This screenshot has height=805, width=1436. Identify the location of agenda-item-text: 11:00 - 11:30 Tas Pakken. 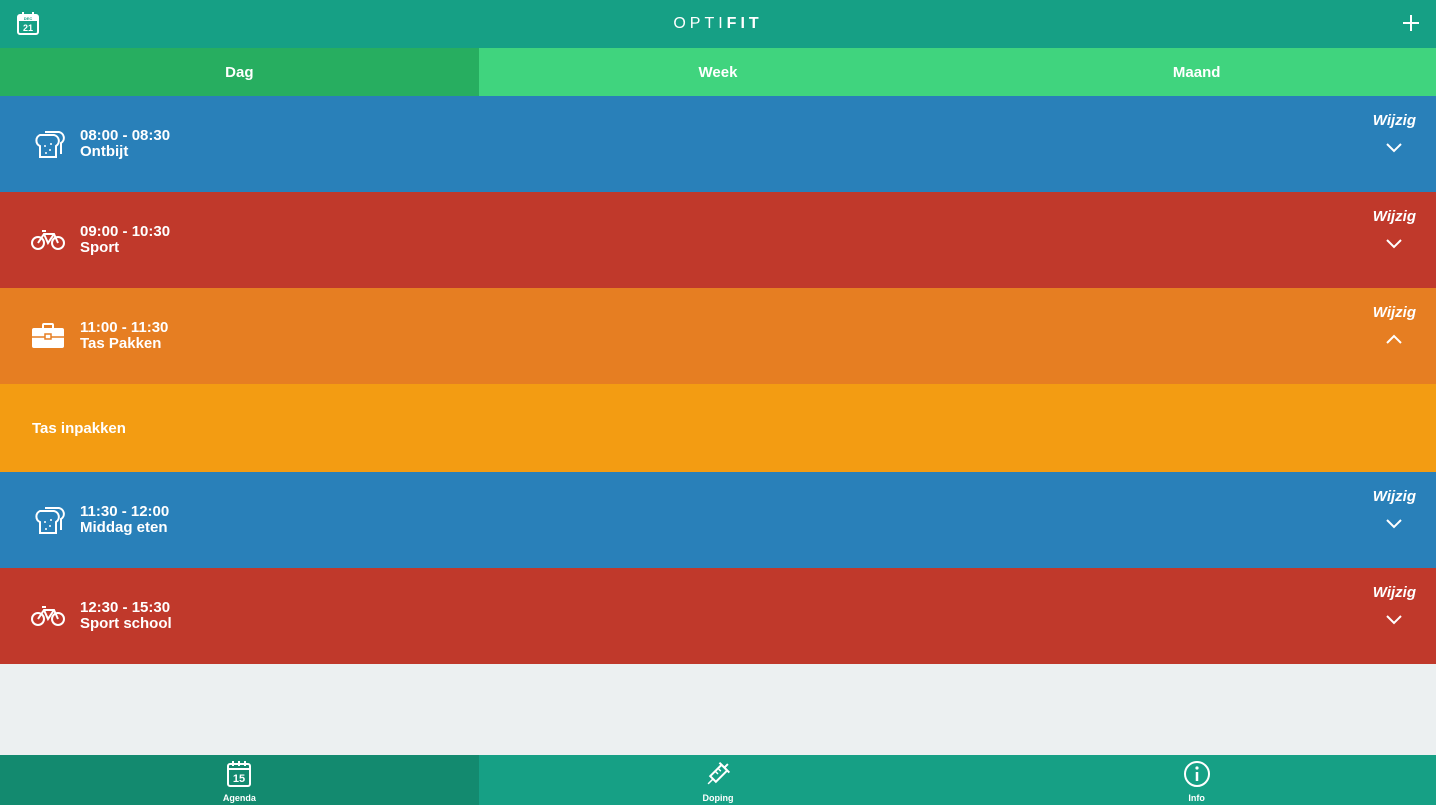
(124, 336).